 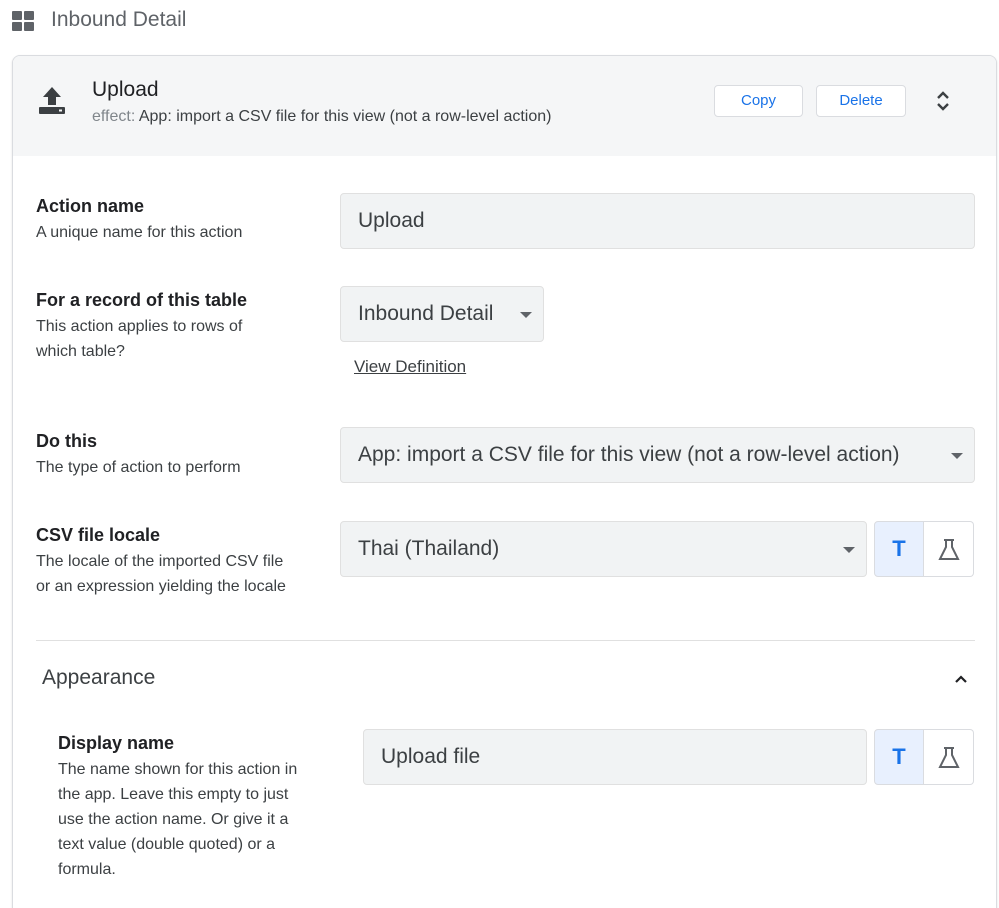 I want to click on display-name-title: Display name, so click(x=116, y=743).